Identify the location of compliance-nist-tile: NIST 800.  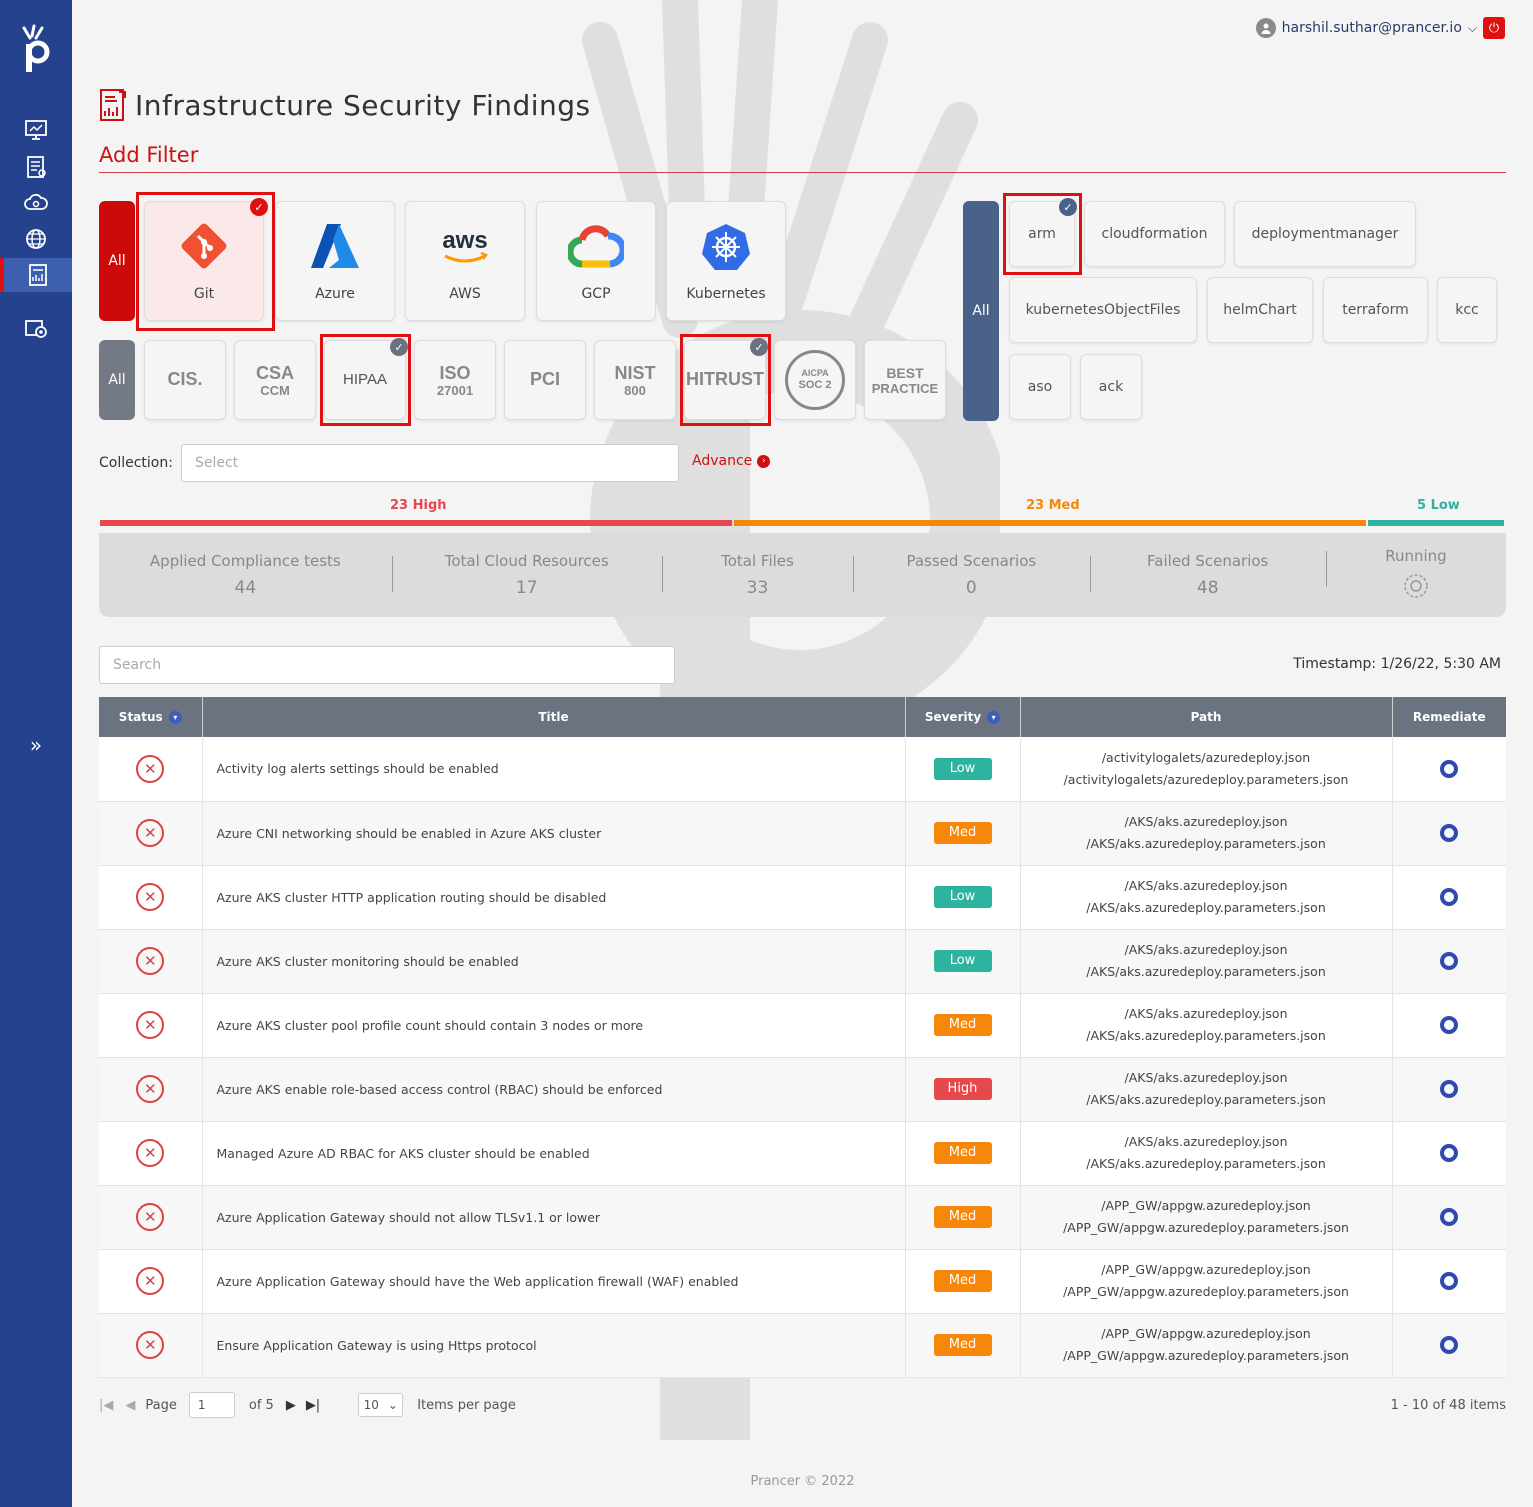
(635, 380).